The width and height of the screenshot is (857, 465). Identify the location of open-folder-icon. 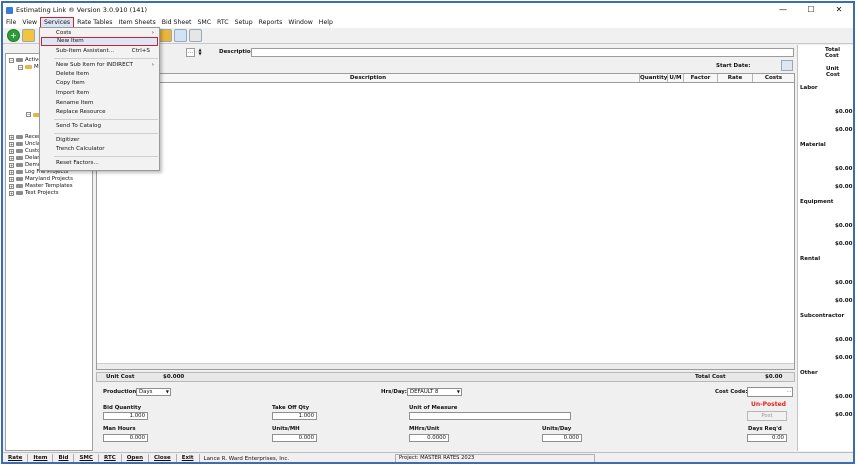
(28, 35).